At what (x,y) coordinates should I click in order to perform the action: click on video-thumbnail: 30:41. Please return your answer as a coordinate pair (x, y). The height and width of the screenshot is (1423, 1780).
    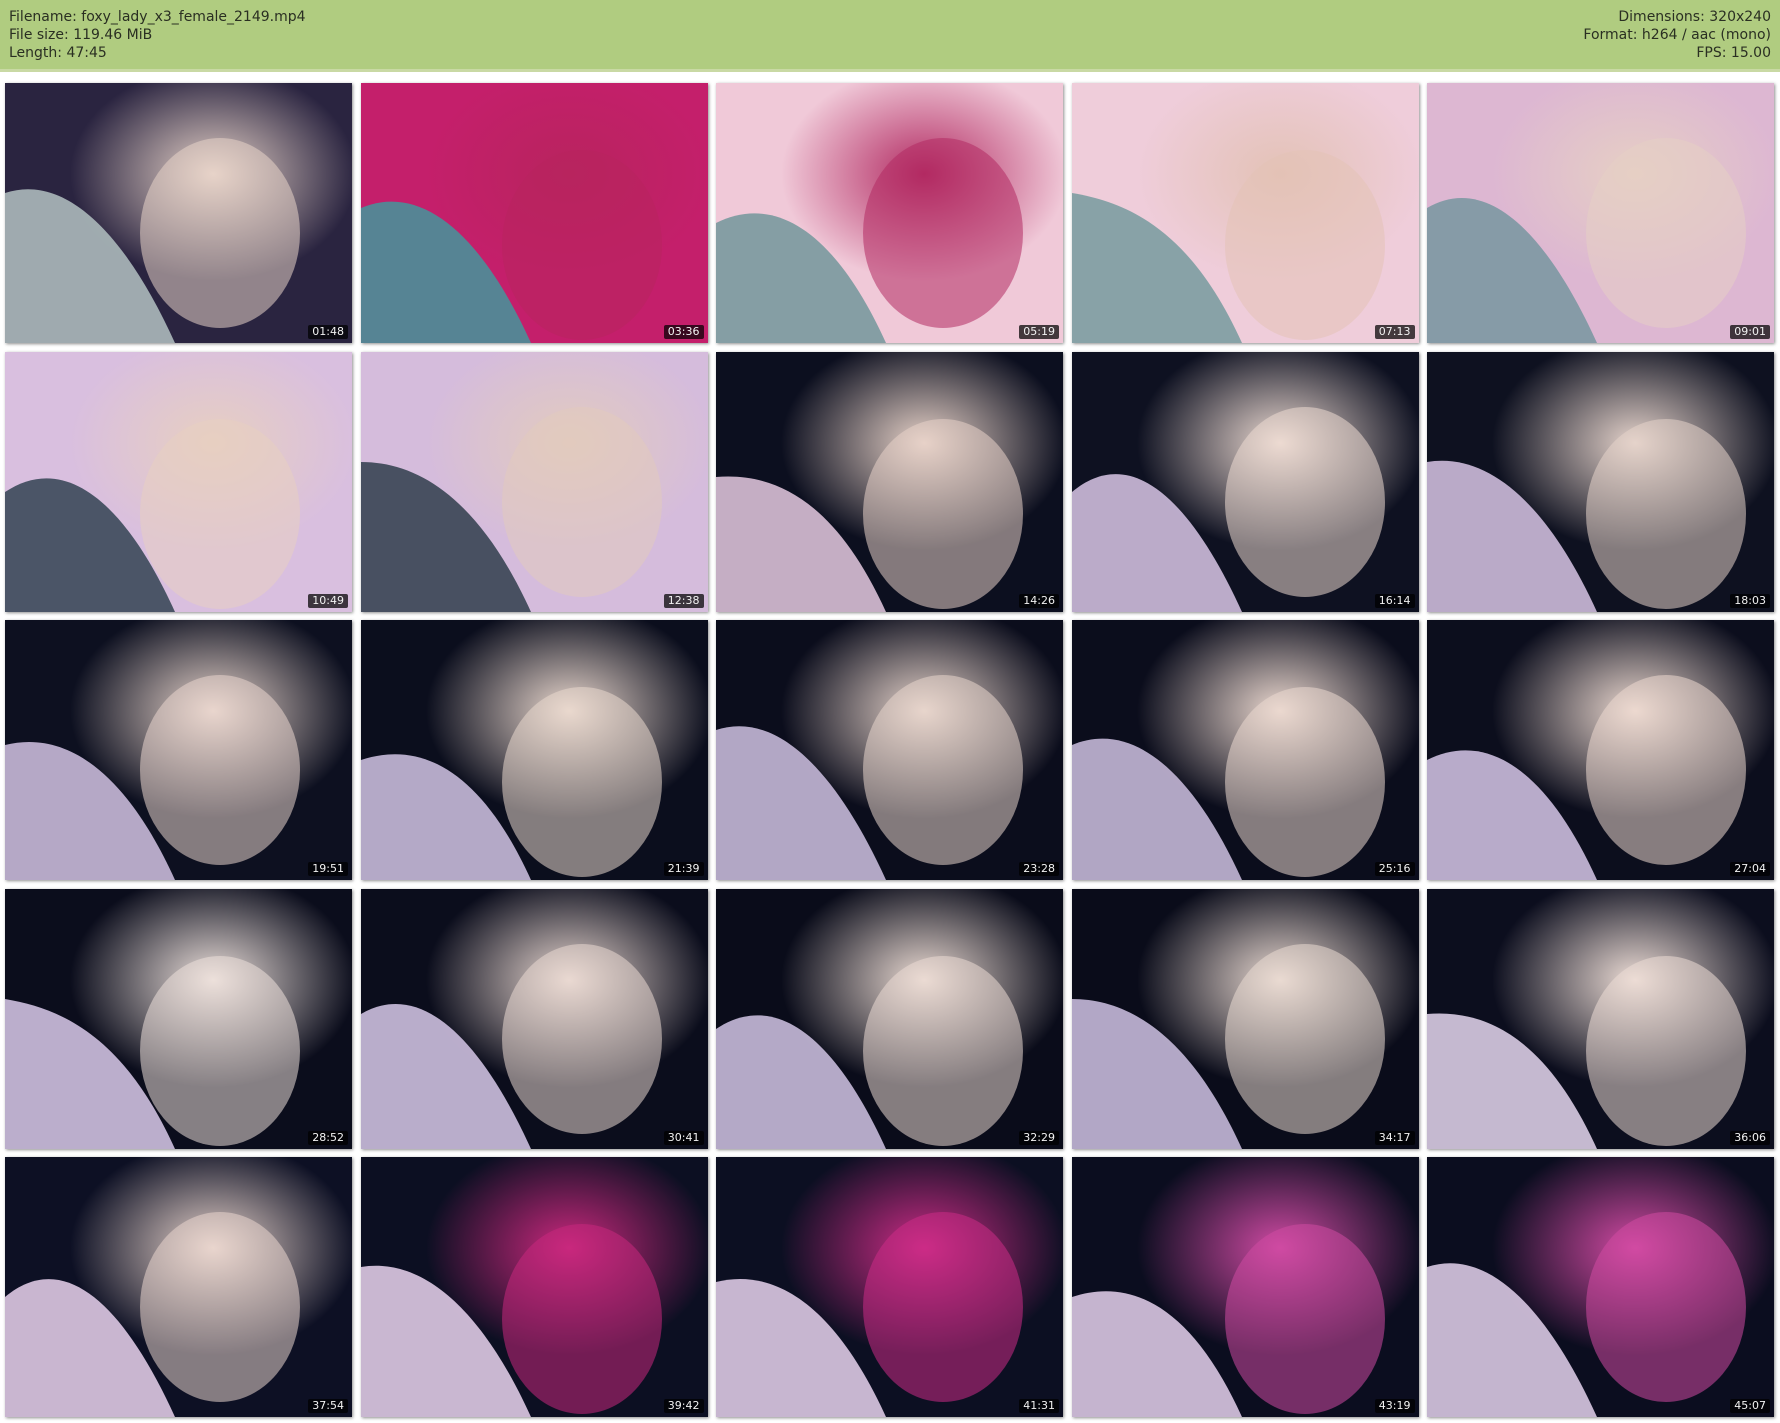
    Looking at the image, I should click on (534, 1018).